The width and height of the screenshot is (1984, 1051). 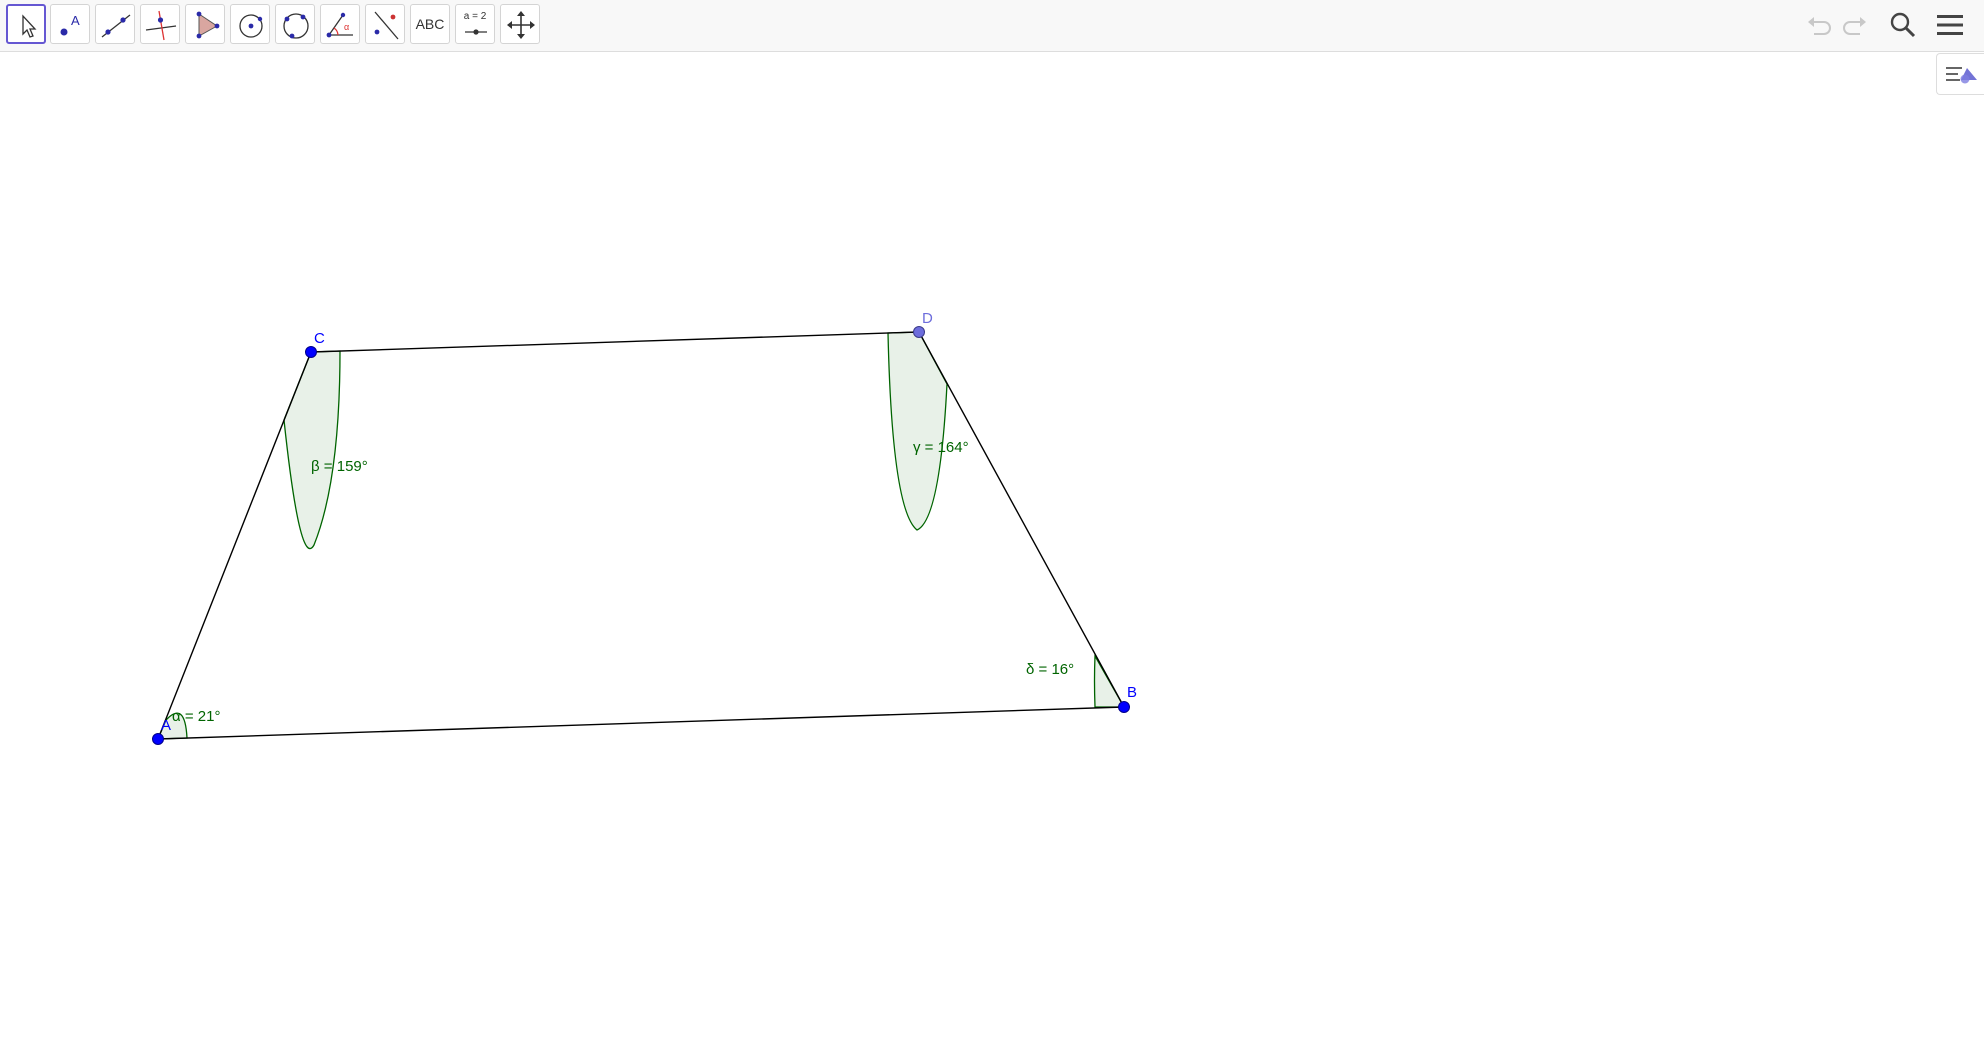 What do you see at coordinates (927, 318) in the screenshot?
I see `point-label-d: D` at bounding box center [927, 318].